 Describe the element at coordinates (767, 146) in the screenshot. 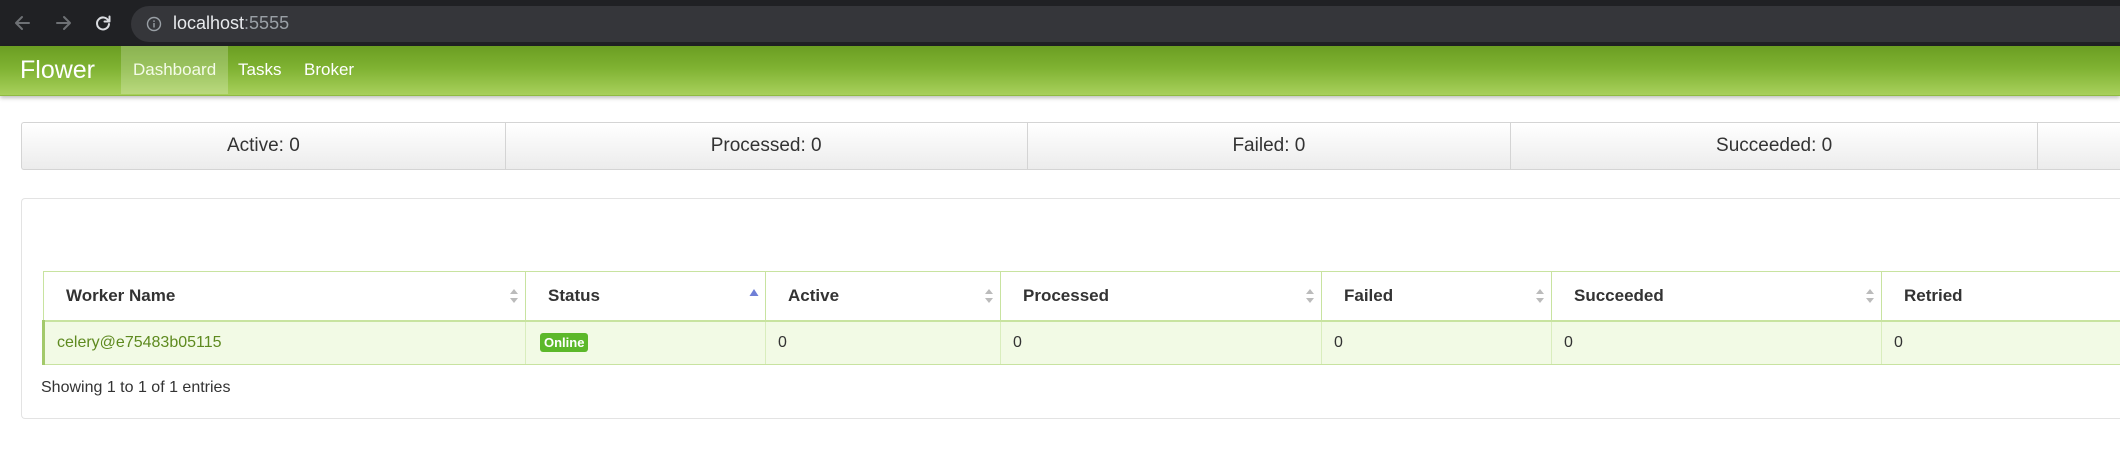

I see `stat-processed: Processed: 0` at that location.